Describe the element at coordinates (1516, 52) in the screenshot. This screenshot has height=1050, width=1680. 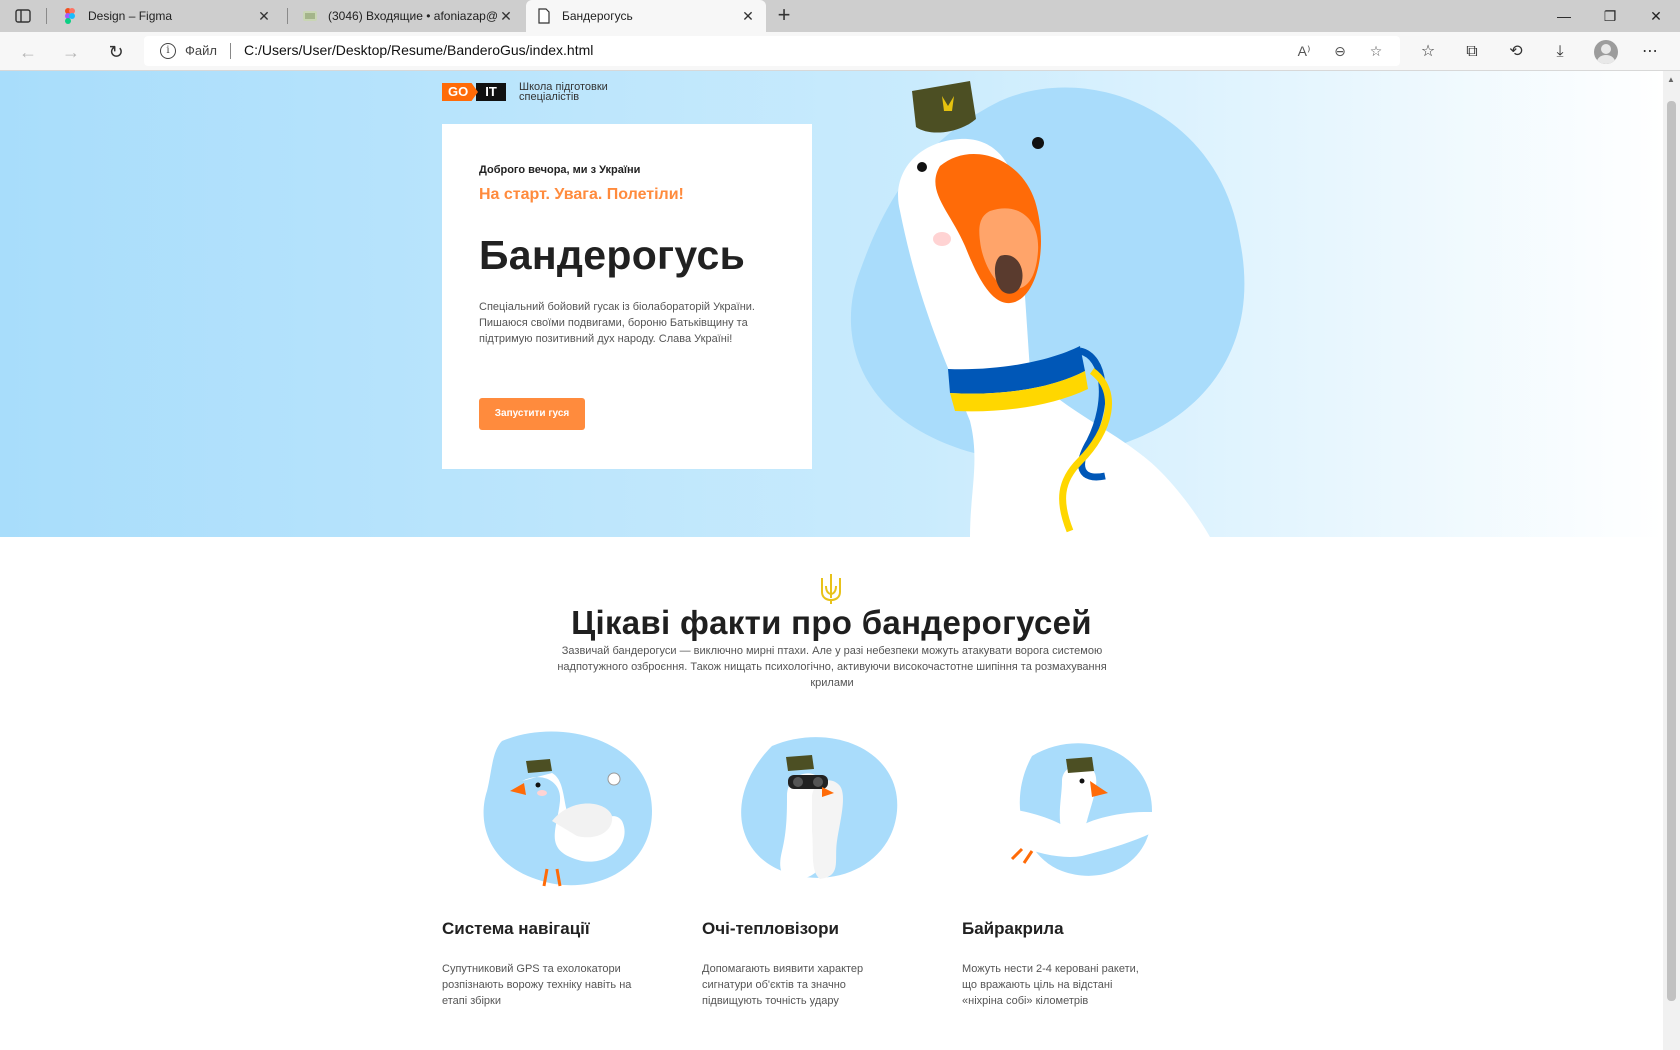
I see `history-icon: ⟲` at that location.